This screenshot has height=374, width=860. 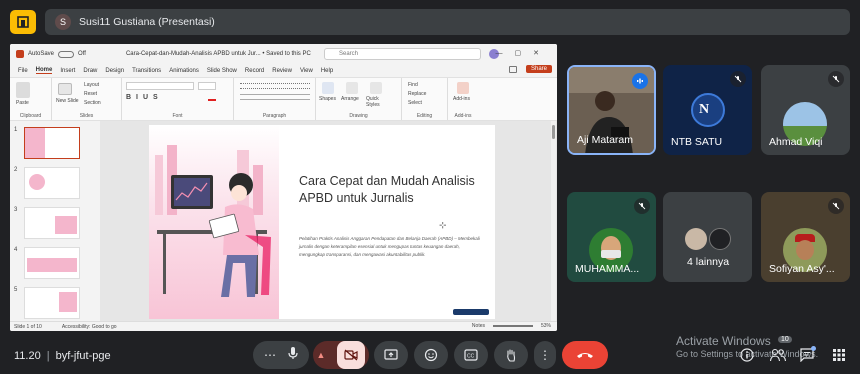 I want to click on arrange-icon, so click(x=352, y=88).